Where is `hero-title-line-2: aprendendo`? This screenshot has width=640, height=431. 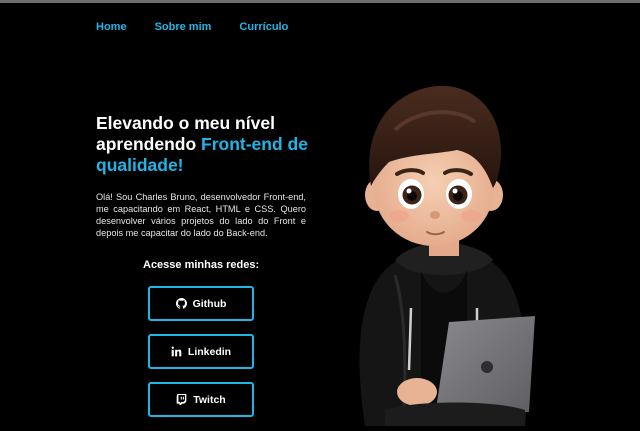
hero-title-line-2: aprendendo is located at coordinates (149, 144).